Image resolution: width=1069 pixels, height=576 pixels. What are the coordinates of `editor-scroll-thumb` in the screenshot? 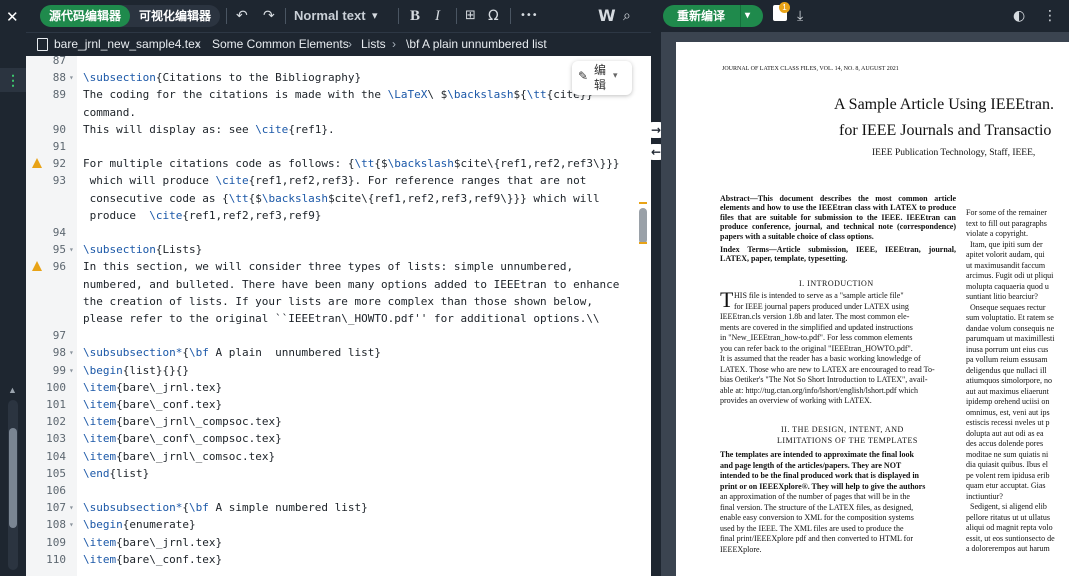 It's located at (643, 226).